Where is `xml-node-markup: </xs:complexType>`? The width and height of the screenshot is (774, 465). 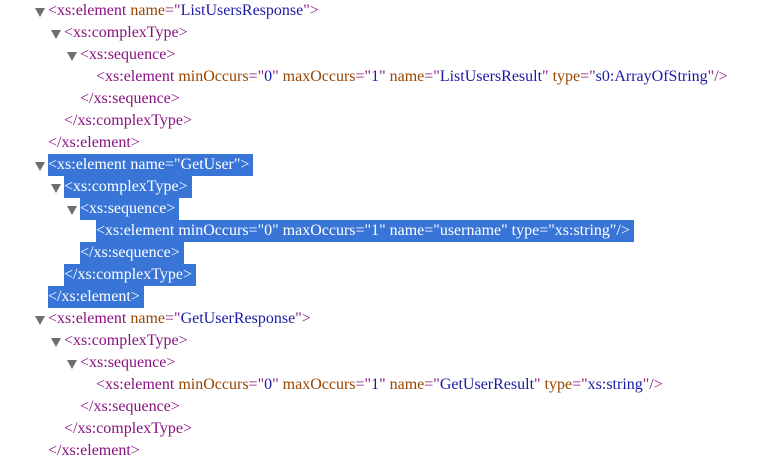 xml-node-markup: </xs:complexType> is located at coordinates (130, 121).